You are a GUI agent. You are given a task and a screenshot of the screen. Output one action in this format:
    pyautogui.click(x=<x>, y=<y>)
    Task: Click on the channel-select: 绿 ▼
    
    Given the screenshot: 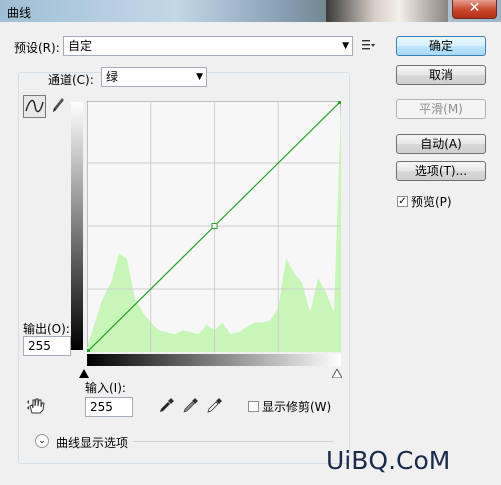 What is the action you would take?
    pyautogui.click(x=154, y=77)
    